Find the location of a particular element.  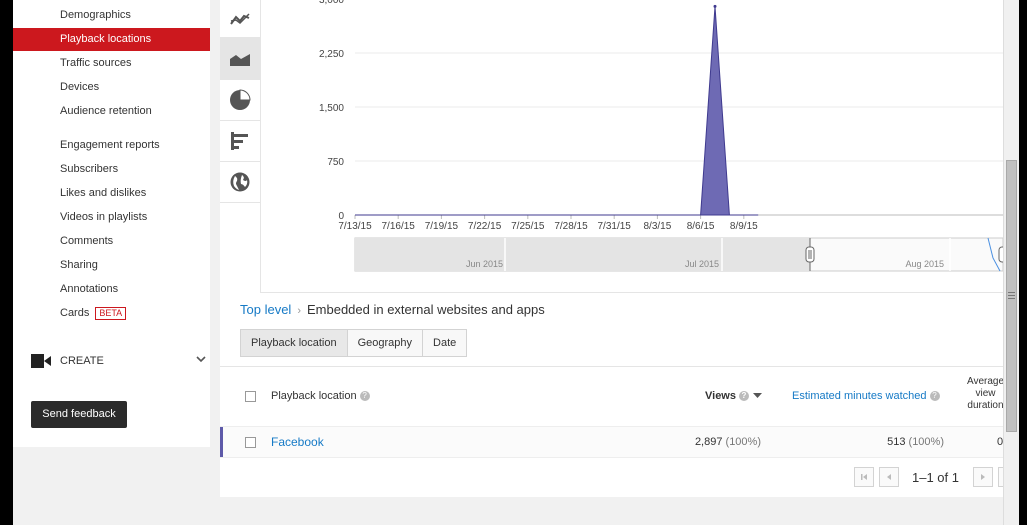

sidebar-item-label: Engagement reports is located at coordinates (110, 145).